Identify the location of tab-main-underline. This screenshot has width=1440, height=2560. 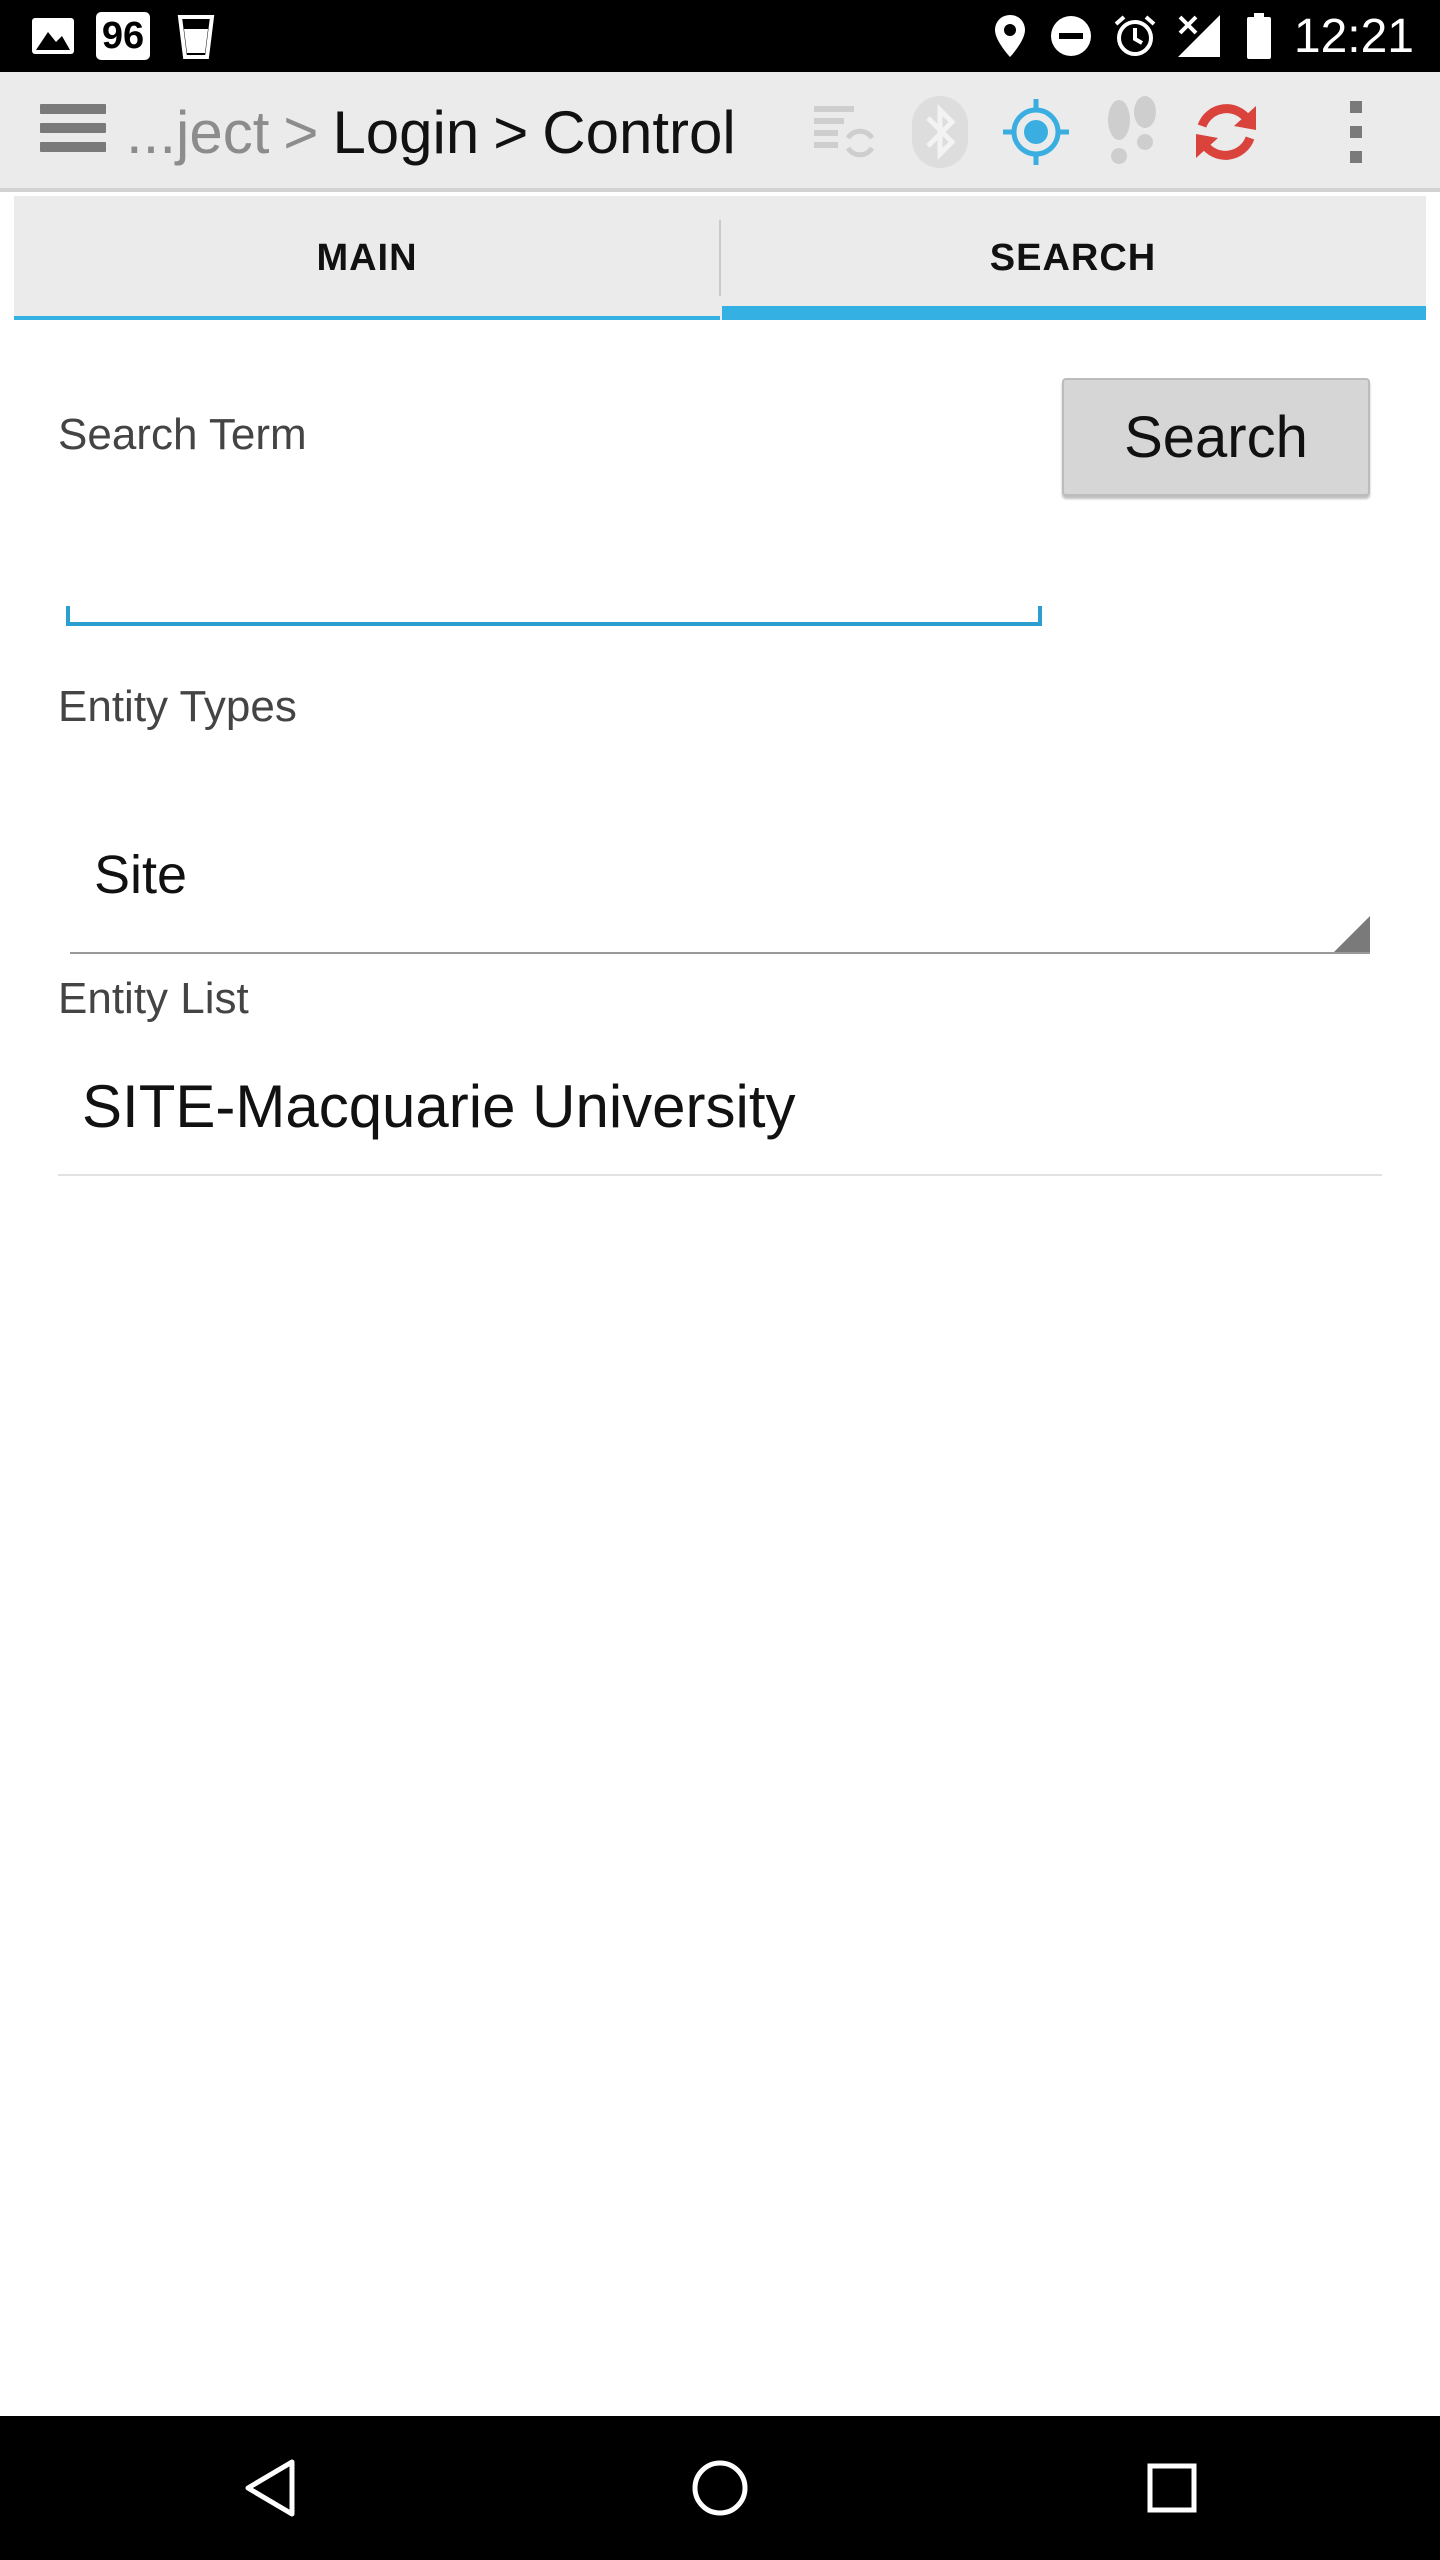
(367, 318).